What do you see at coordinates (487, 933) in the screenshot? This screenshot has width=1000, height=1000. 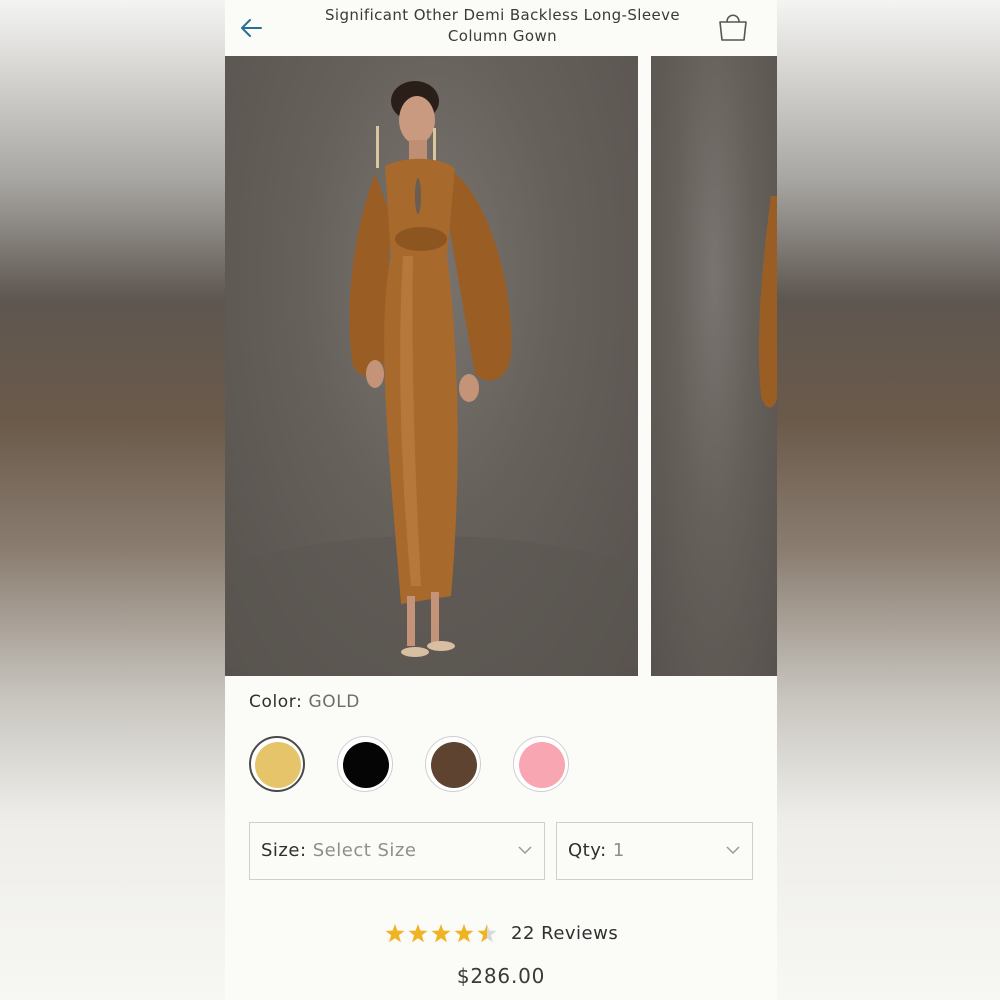 I see `star-5-half-icon` at bounding box center [487, 933].